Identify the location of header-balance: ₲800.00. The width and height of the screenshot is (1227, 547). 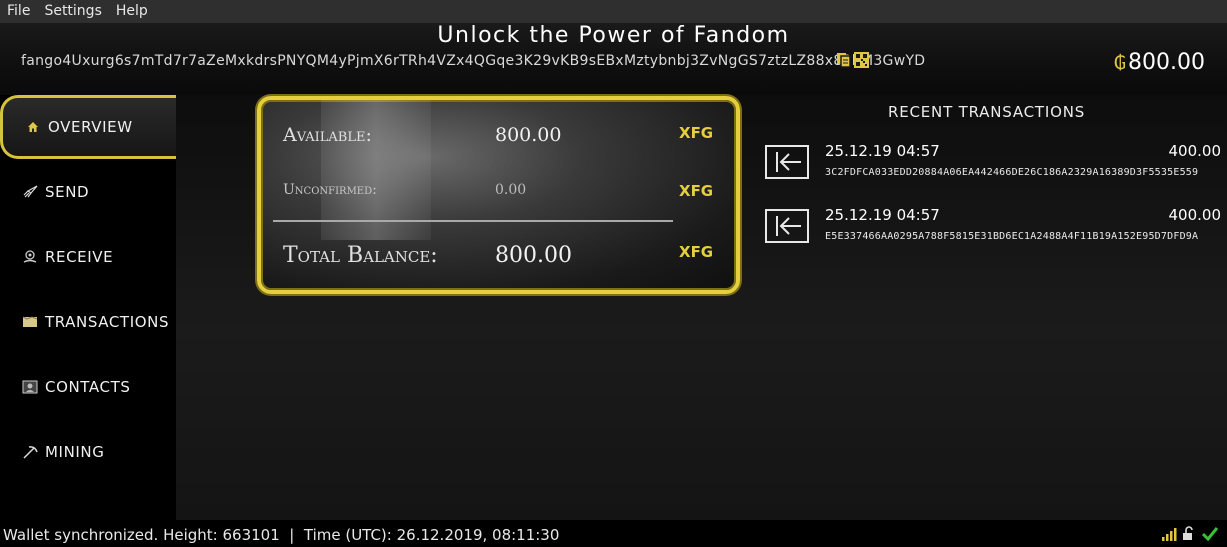
(1159, 62).